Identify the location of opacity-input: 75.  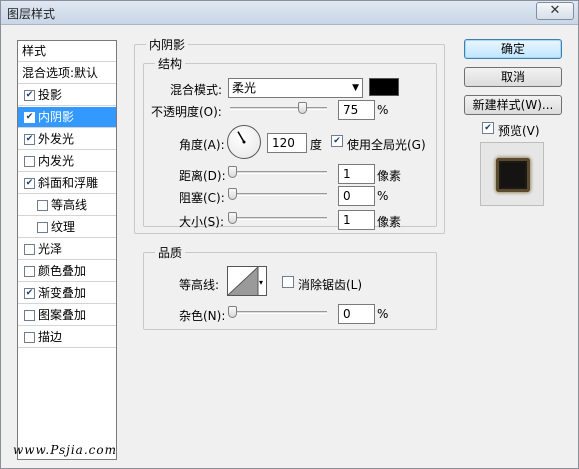
(356, 110).